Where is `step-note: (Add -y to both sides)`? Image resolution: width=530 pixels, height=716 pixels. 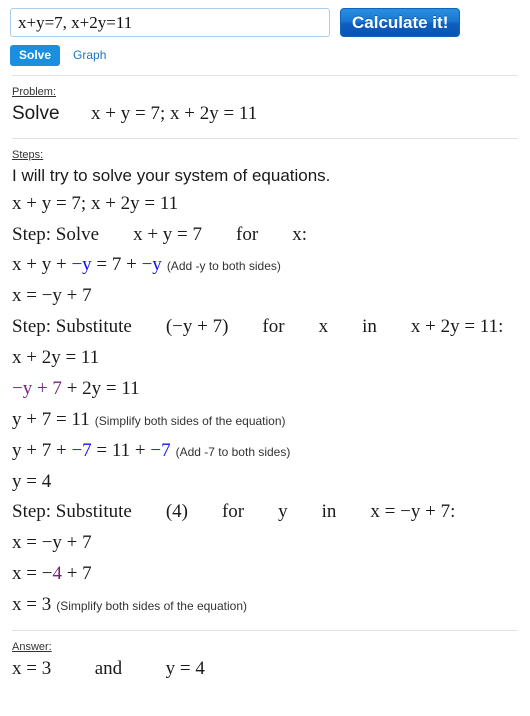
step-note: (Add -y to both sides) is located at coordinates (223, 266).